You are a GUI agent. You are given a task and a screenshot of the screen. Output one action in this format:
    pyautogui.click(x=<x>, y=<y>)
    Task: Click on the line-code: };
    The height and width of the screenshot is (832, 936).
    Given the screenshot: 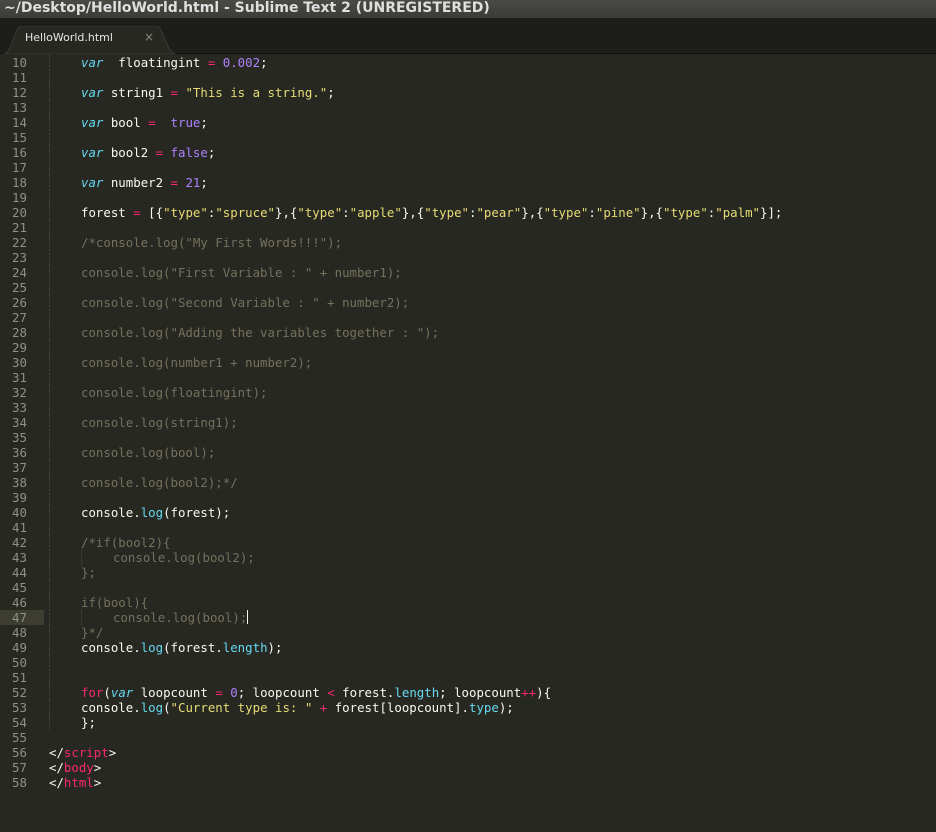 What is the action you would take?
    pyautogui.click(x=88, y=722)
    